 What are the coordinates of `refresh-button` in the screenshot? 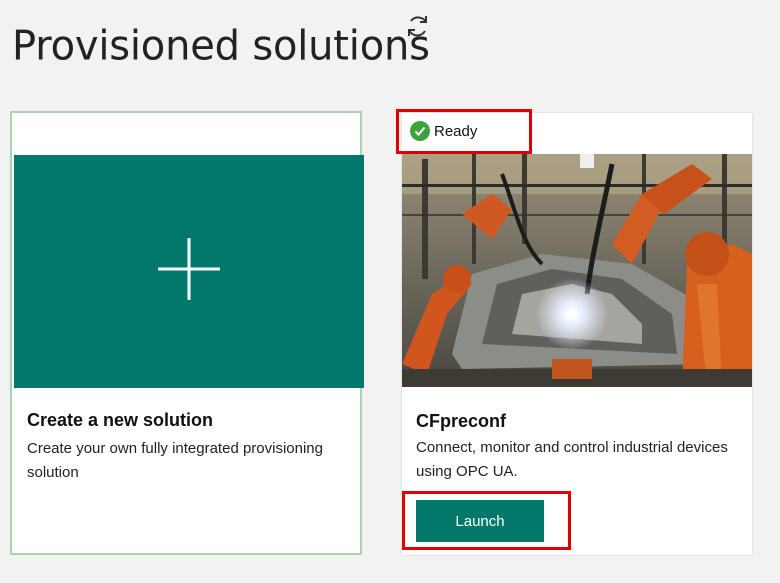 It's located at (418, 28).